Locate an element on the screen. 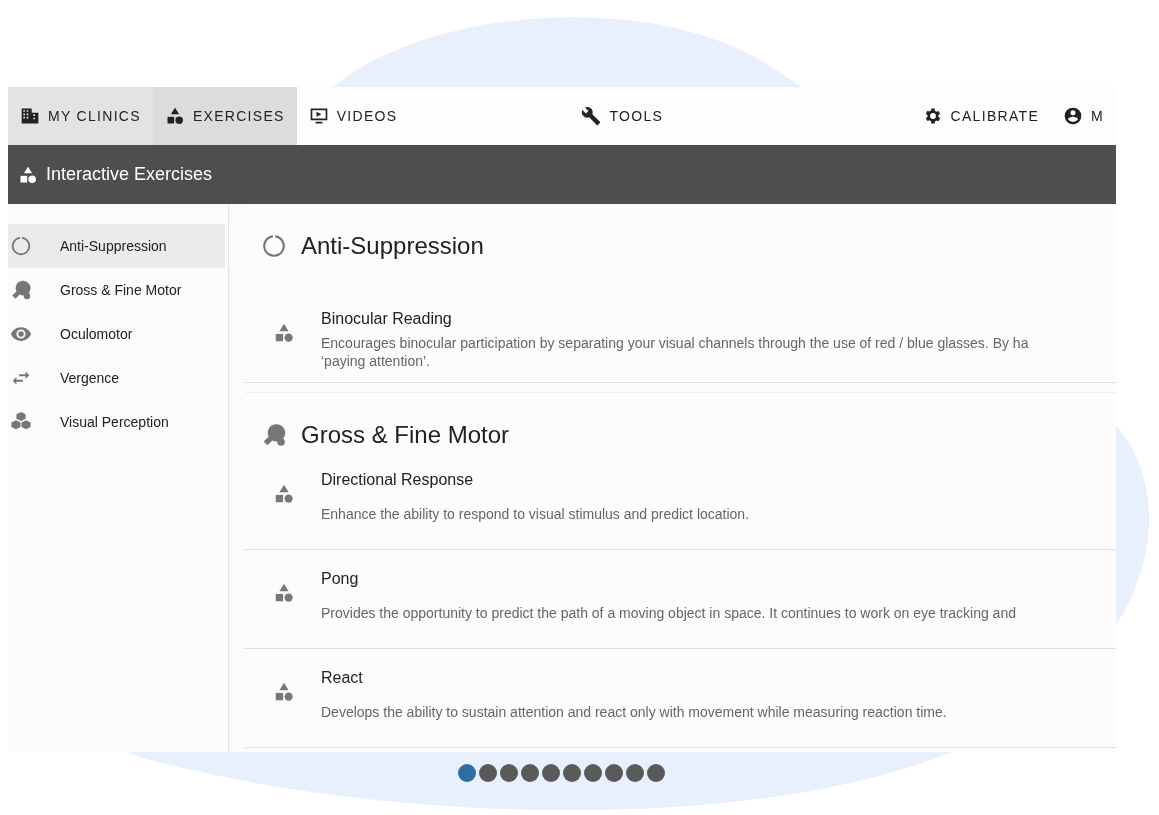  sidebar-item: Vergence is located at coordinates (116, 378).